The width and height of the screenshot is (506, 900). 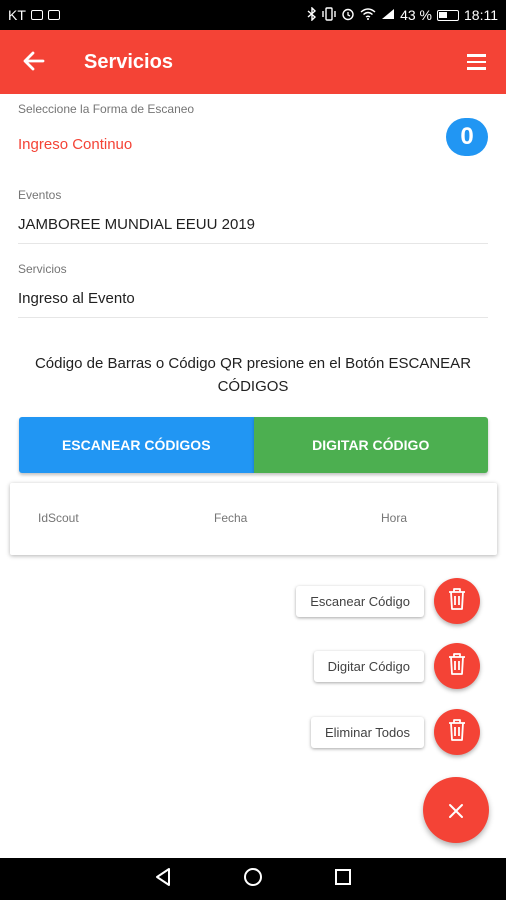 I want to click on square-recents-icon, so click(x=343, y=879).